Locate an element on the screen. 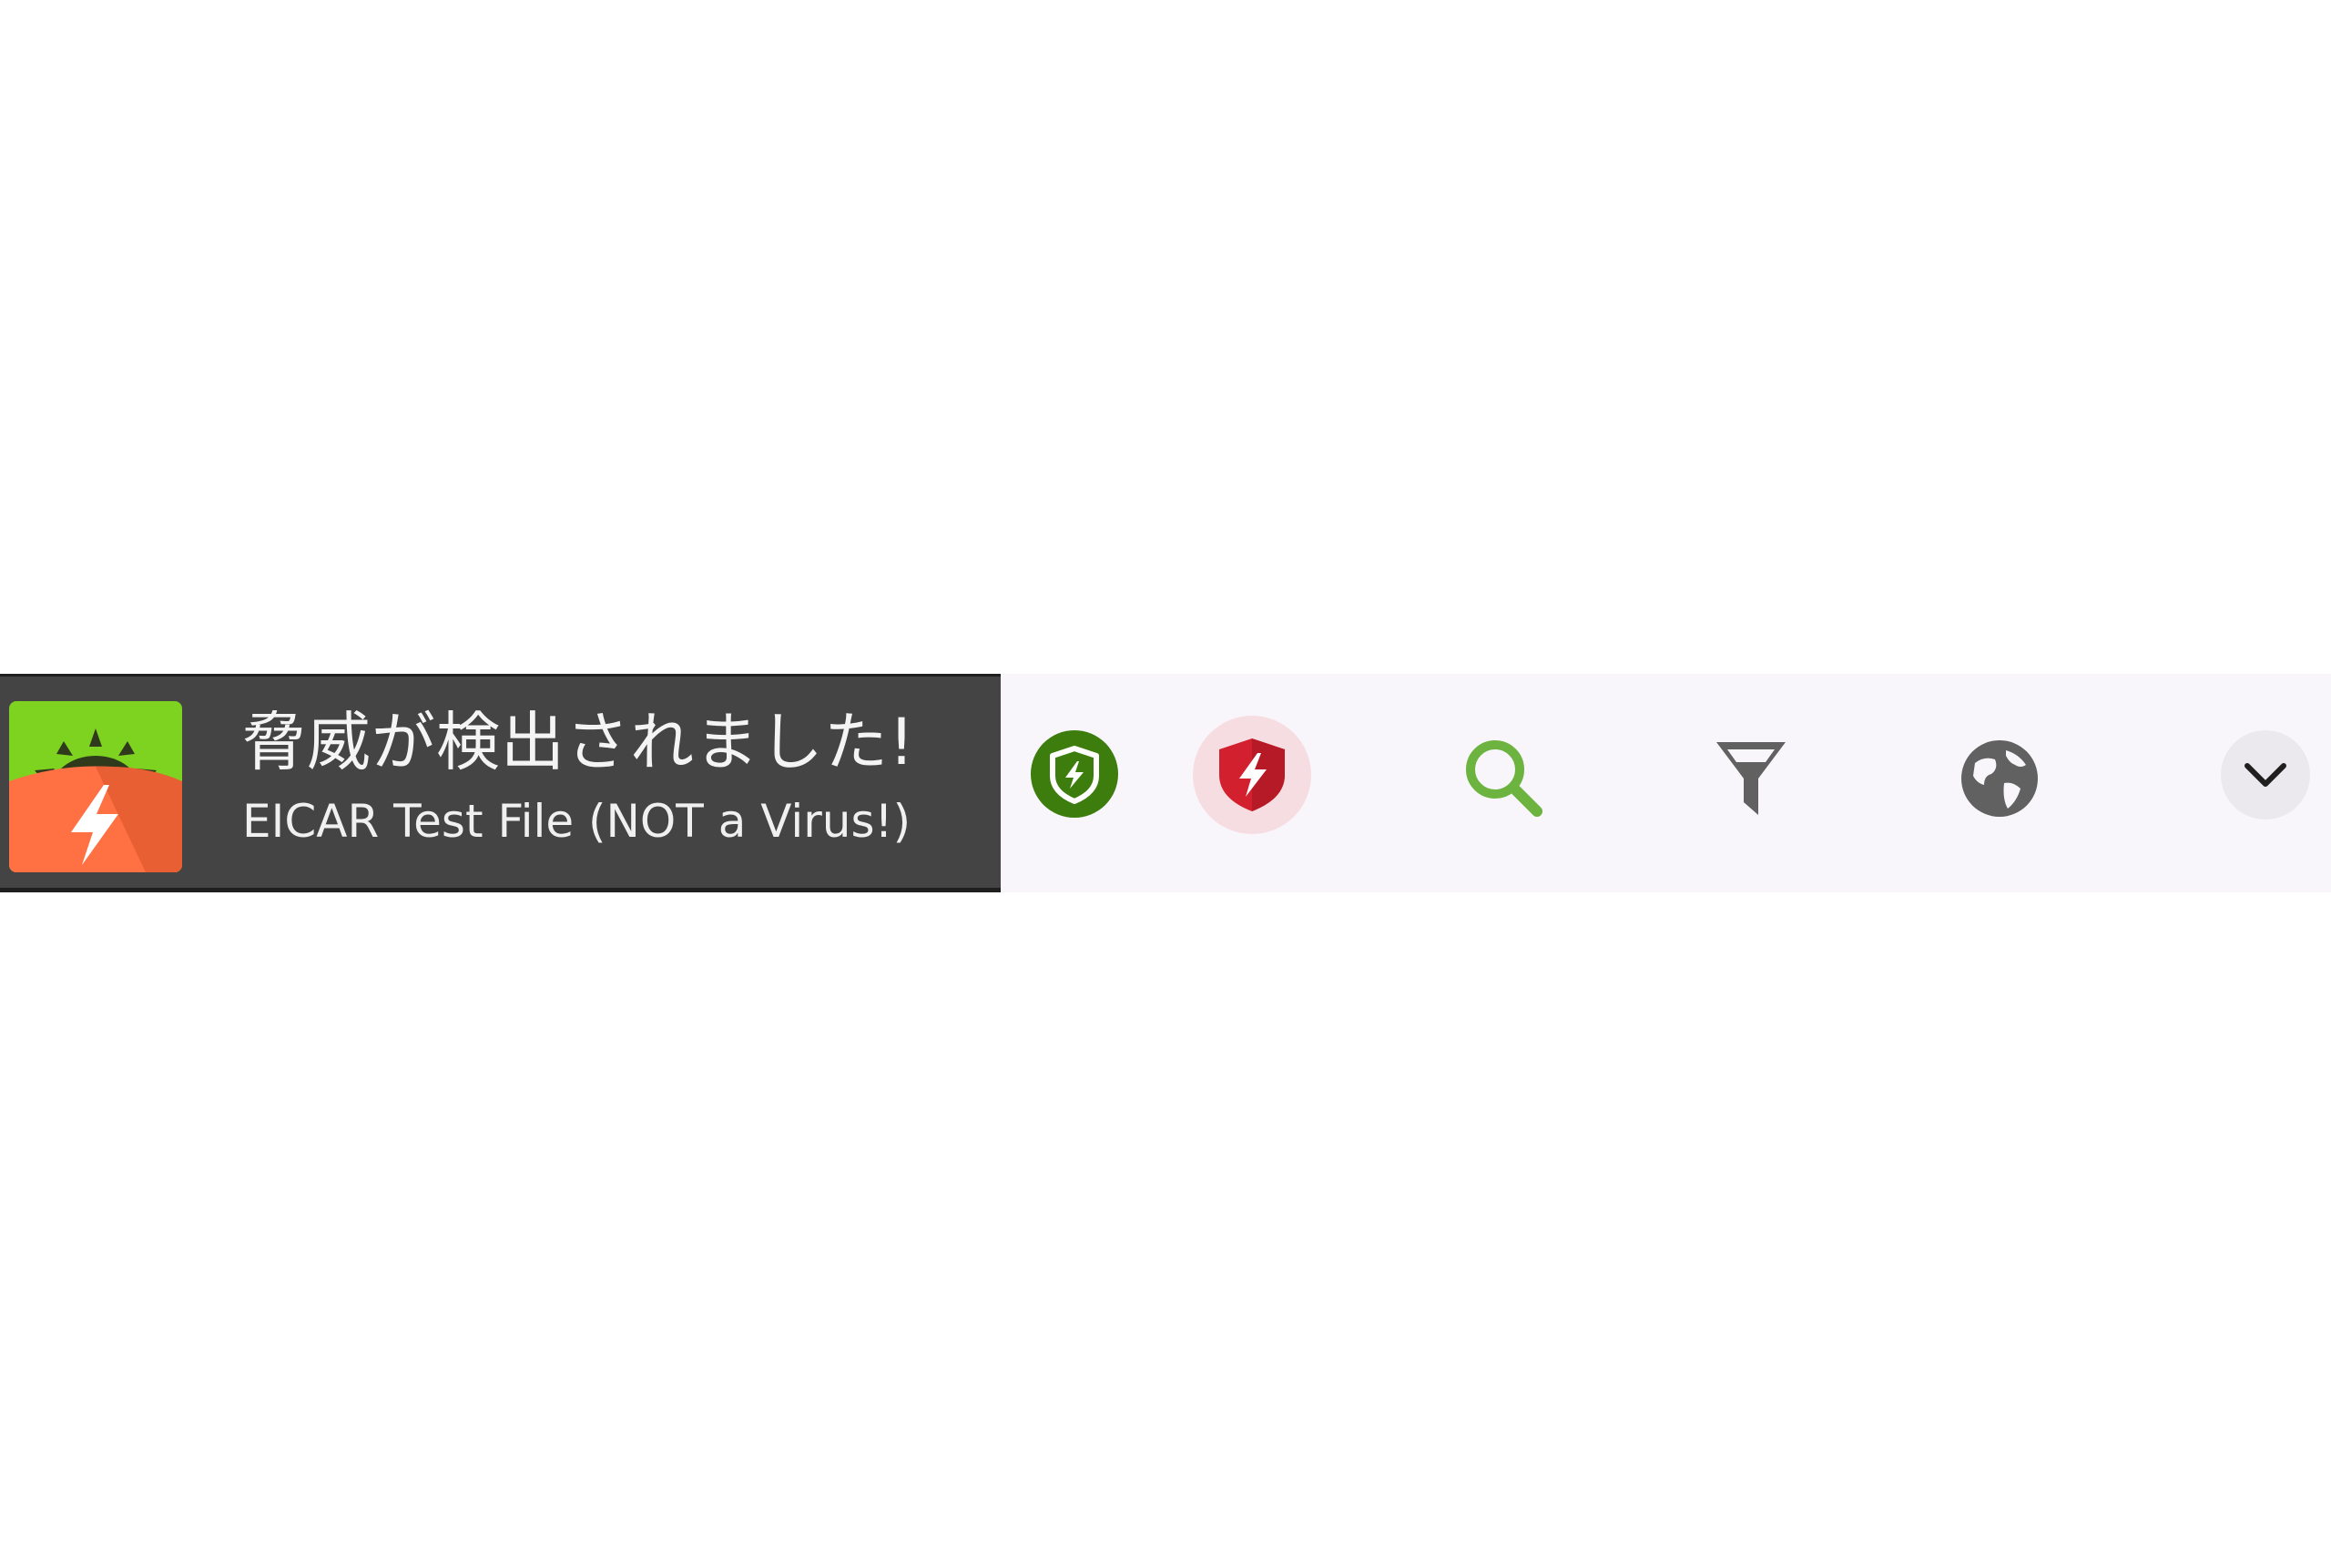 The height and width of the screenshot is (1568, 2331). filter-icon is located at coordinates (1751, 779).